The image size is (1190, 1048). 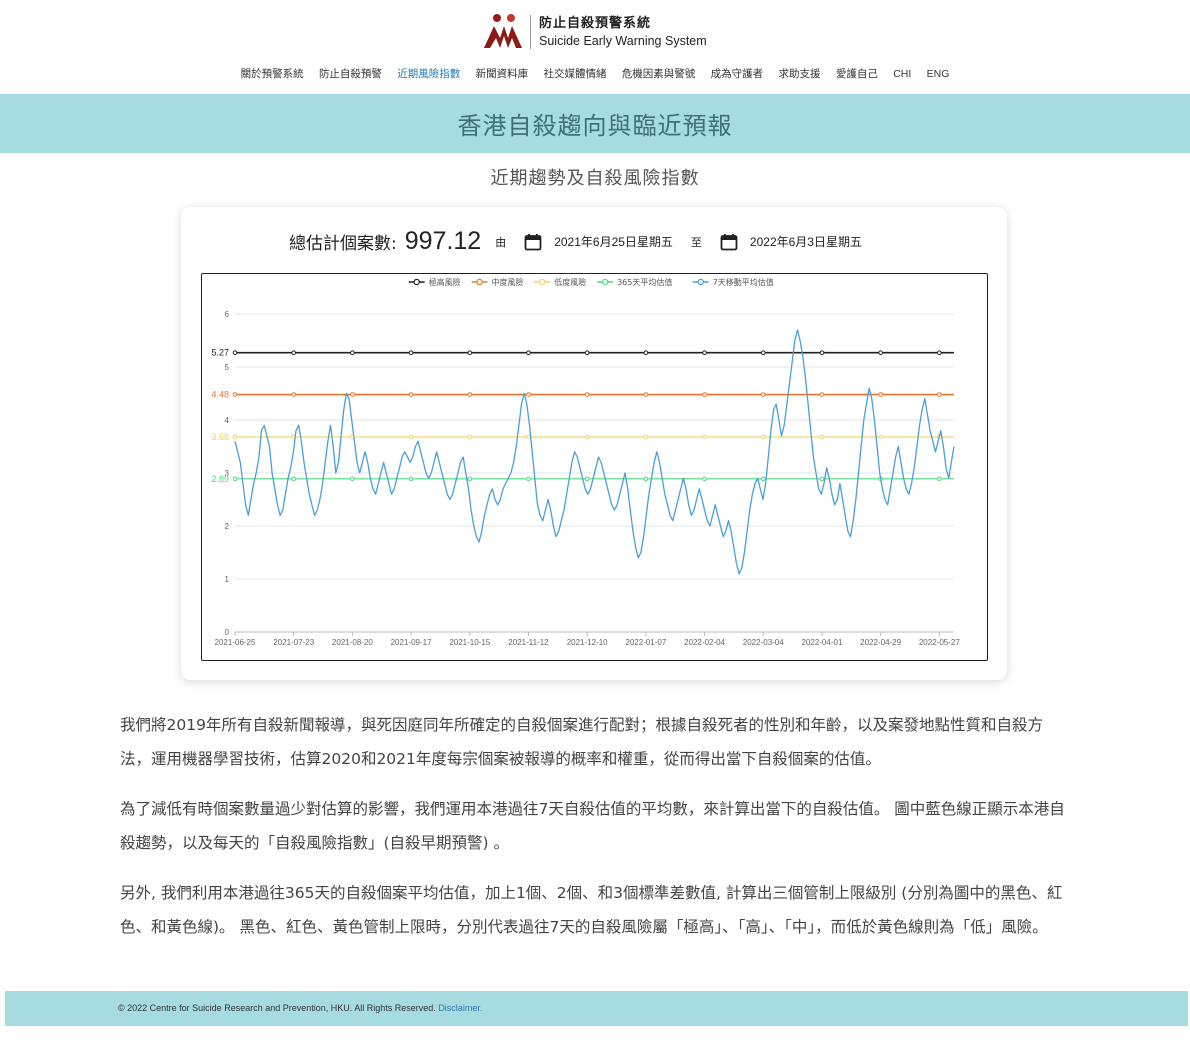 I want to click on y-tick-label: 1, so click(x=227, y=579).